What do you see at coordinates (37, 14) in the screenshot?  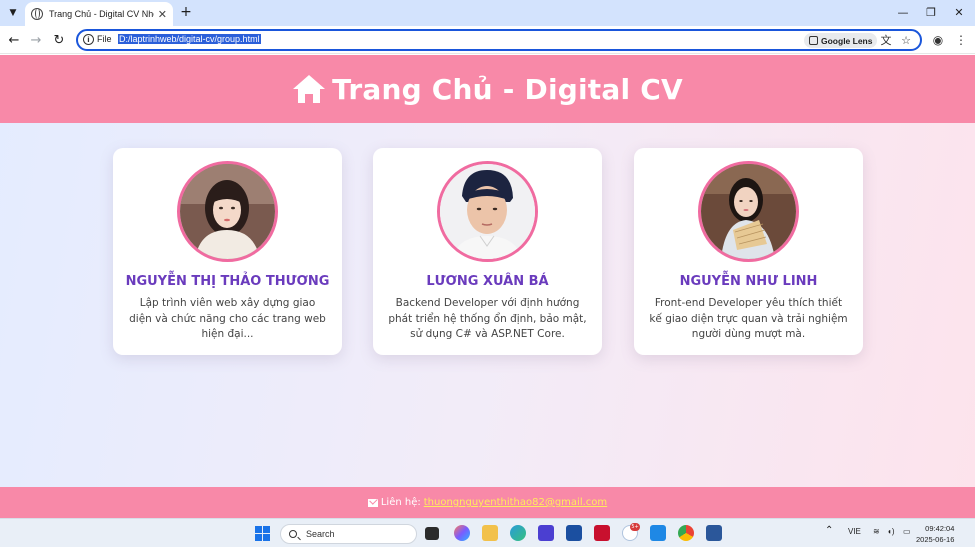 I see `globe-icon` at bounding box center [37, 14].